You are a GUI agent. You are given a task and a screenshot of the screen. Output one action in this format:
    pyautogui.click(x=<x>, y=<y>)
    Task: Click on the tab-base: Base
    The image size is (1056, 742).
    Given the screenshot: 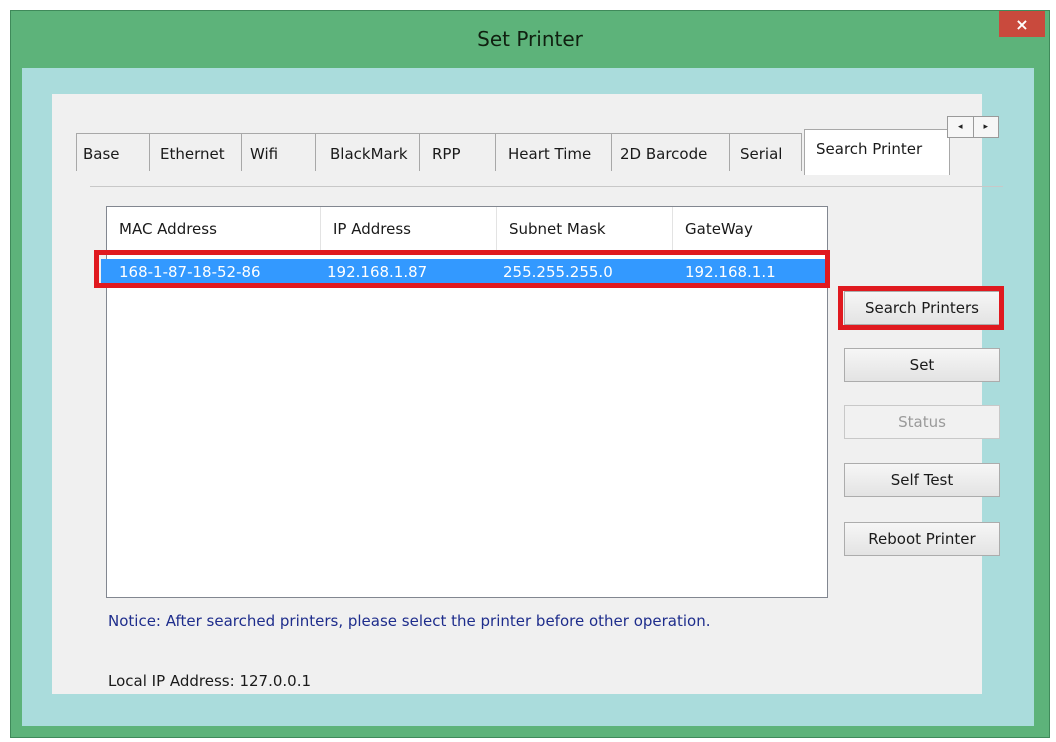 What is the action you would take?
    pyautogui.click(x=113, y=152)
    